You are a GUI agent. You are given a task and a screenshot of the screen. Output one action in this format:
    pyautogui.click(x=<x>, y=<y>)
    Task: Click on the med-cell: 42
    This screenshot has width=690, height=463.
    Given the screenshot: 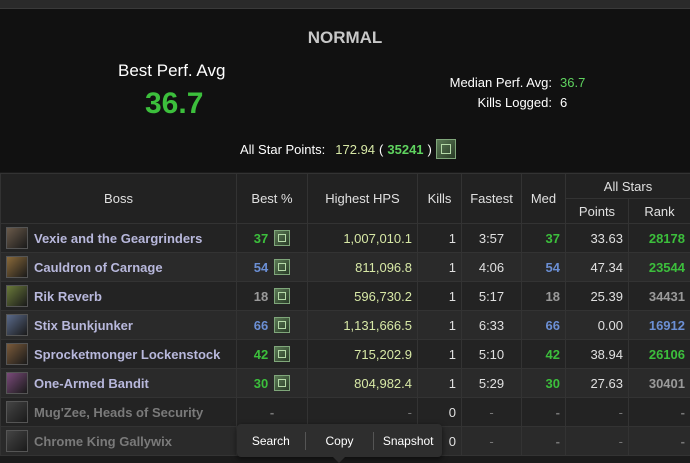 What is the action you would take?
    pyautogui.click(x=544, y=354)
    